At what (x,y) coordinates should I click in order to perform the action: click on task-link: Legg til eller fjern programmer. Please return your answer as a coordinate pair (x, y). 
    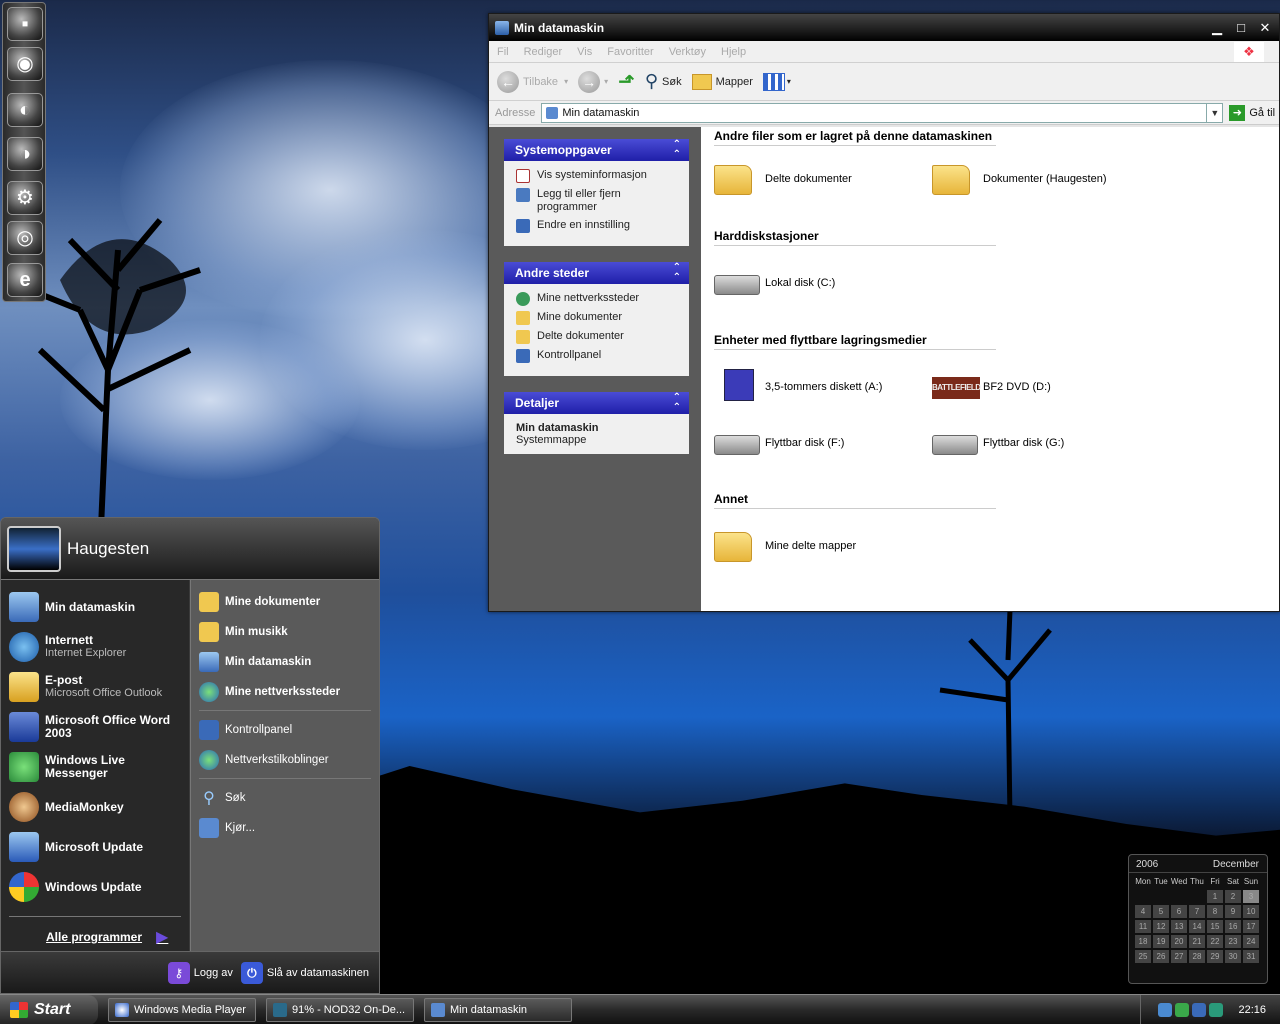
    Looking at the image, I should click on (597, 201).